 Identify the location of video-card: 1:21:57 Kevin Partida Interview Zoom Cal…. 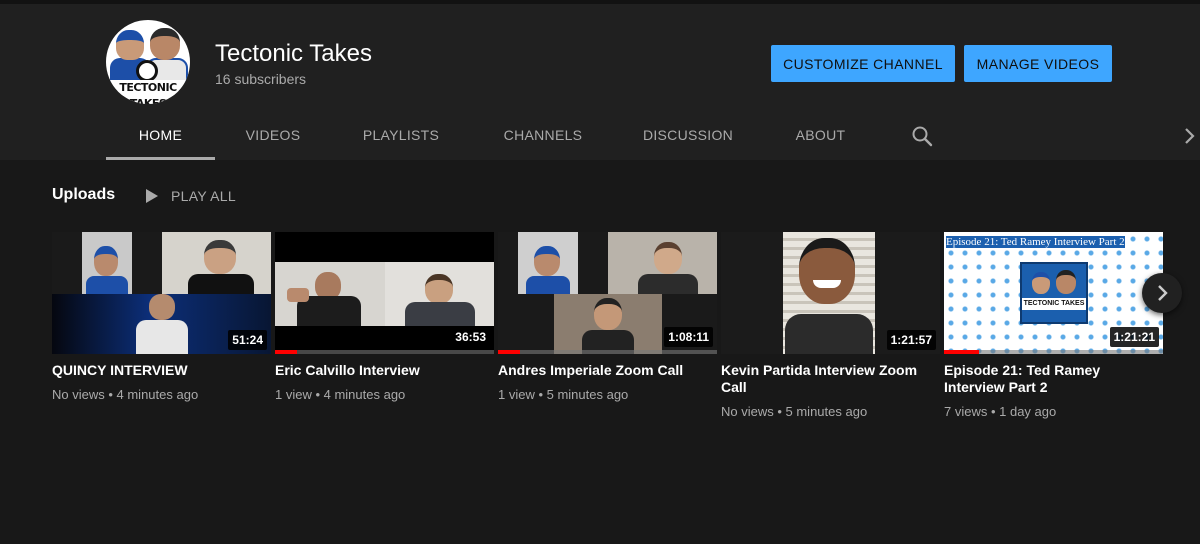
(830, 325).